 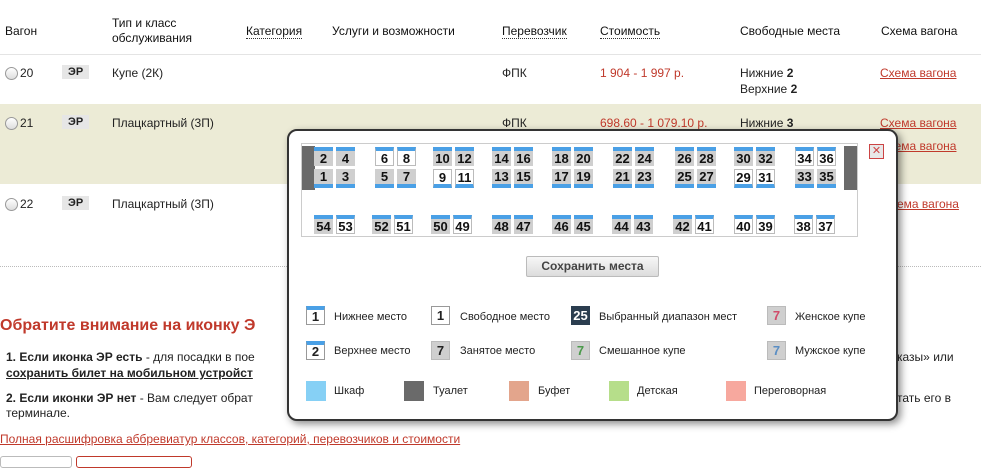 I want to click on seat-40: 40, so click(x=743, y=224).